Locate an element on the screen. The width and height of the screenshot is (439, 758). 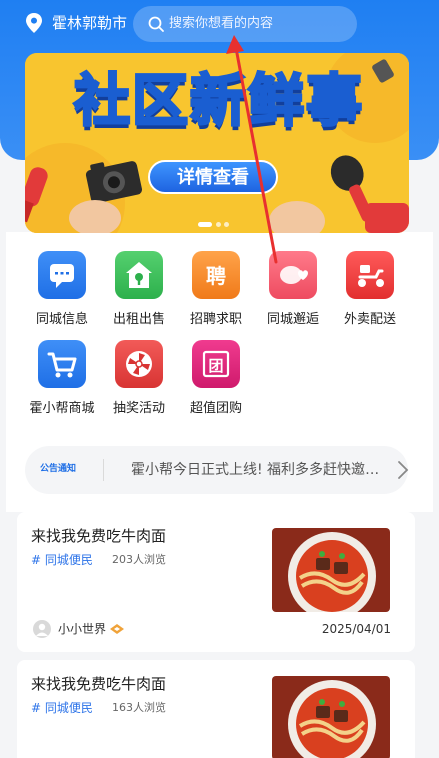
post-date: 2025/04/01 is located at coordinates (356, 629).